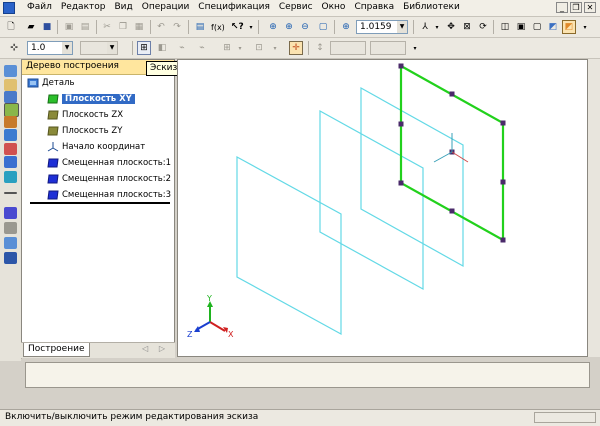 The height and width of the screenshot is (426, 600). What do you see at coordinates (10, 162) in the screenshot?
I see `dimensions-icon` at bounding box center [10, 162].